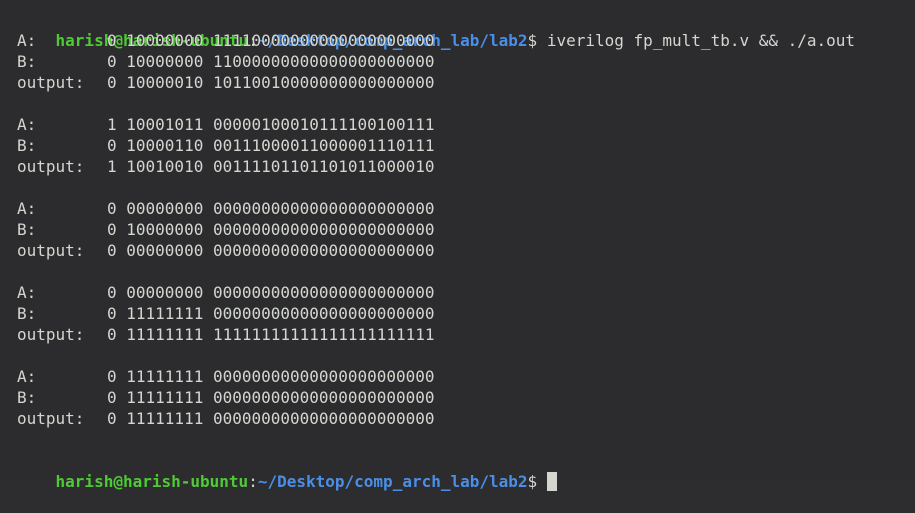 The width and height of the screenshot is (915, 513). I want to click on text-cursor, so click(551, 481).